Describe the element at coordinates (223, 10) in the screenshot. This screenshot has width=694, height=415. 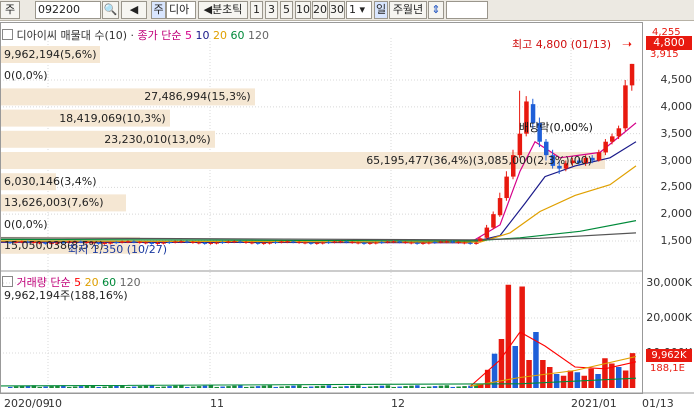
I see `period-tick-button: ◀분초틱` at that location.